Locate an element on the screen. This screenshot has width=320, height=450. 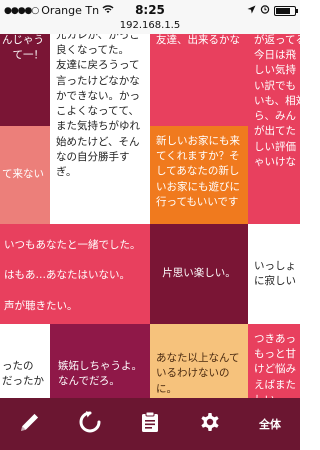
tile-r3c4: いっしょ に寂しい is located at coordinates (274, 274).